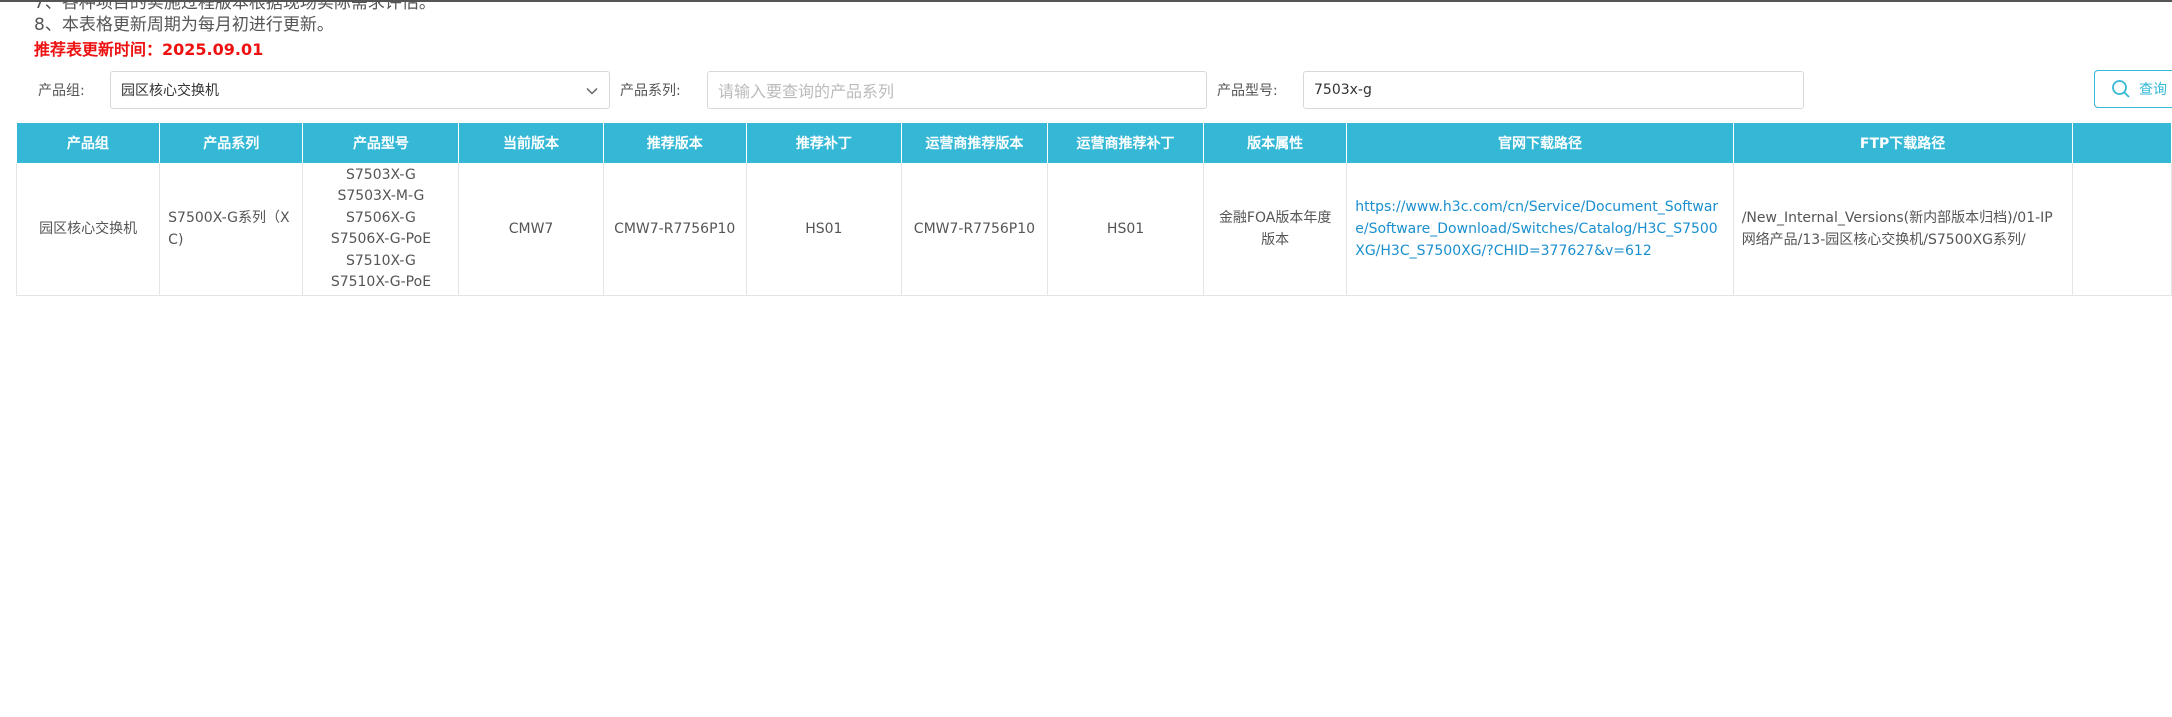 Image resolution: width=2172 pixels, height=717 pixels. Describe the element at coordinates (531, 229) in the screenshot. I see `cell-current-version: CMW7` at that location.